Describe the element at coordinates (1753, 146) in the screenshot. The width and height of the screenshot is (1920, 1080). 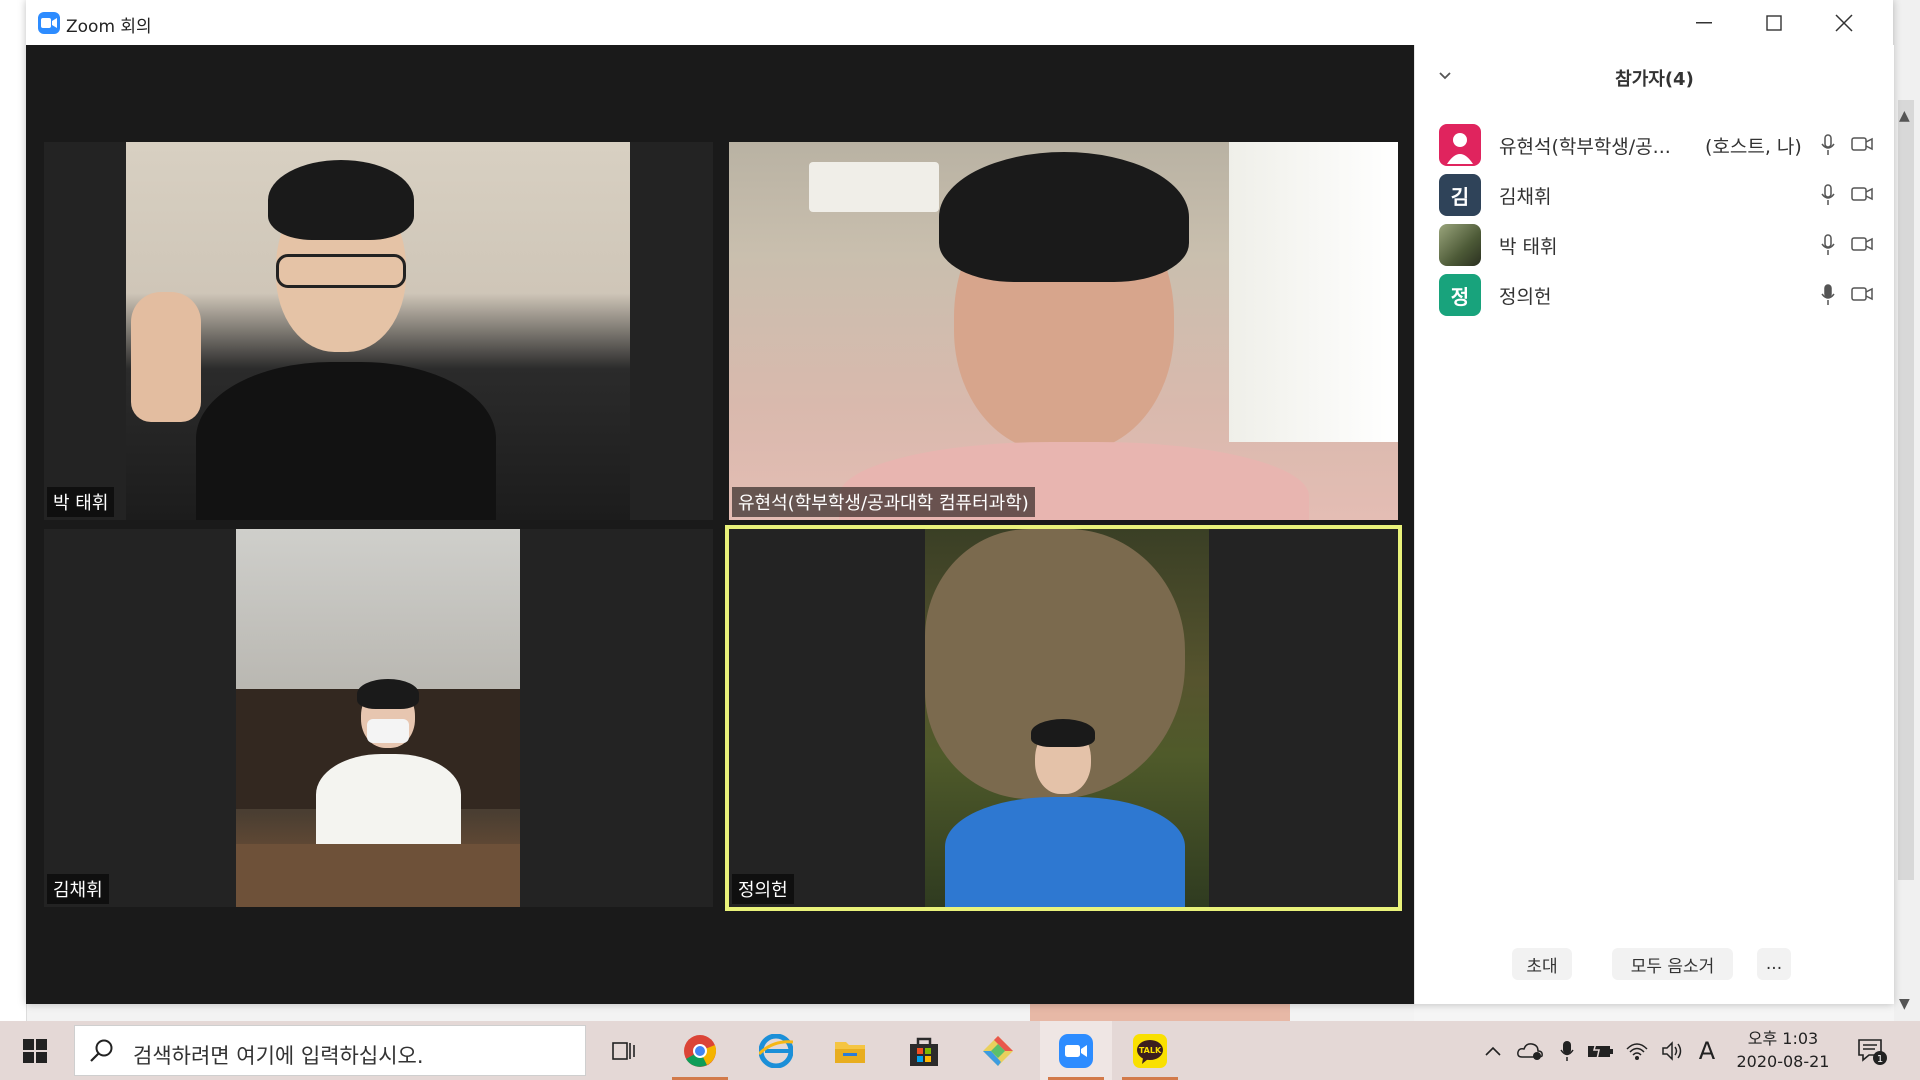
I see `participant-role: (호스트, 나)` at that location.